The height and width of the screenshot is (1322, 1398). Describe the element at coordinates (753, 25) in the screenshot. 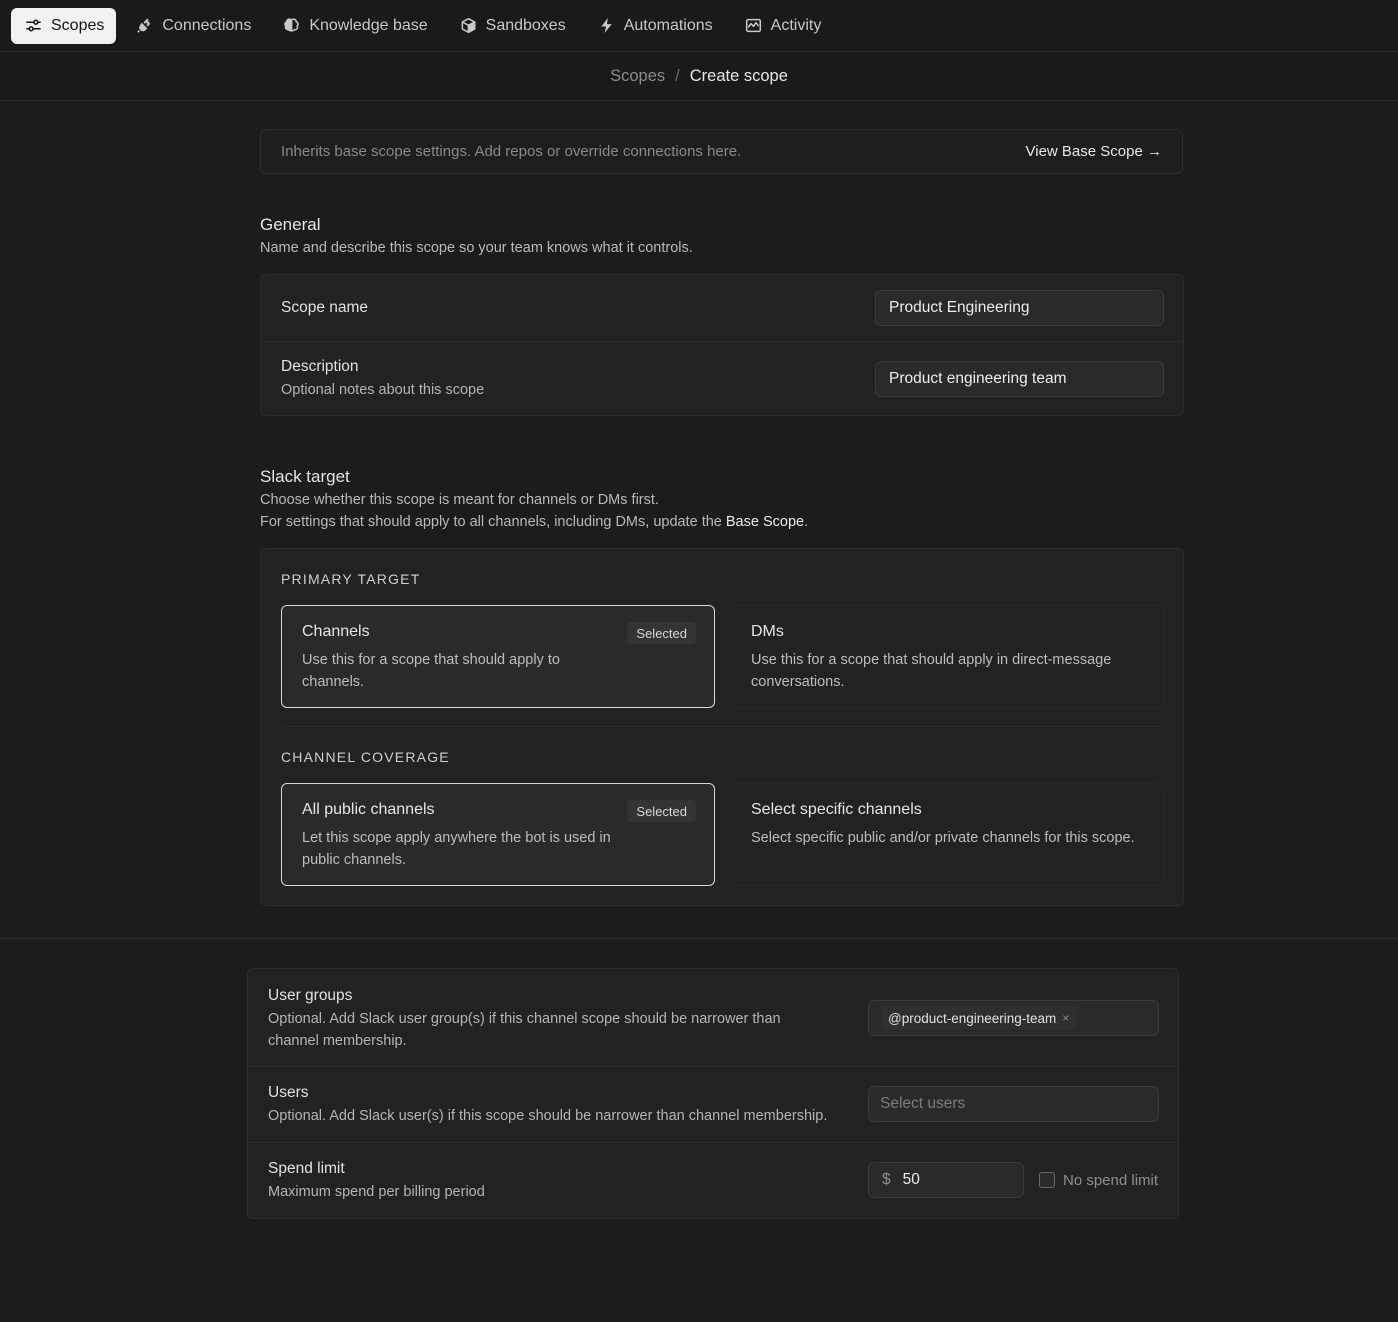

I see `activity-chart-icon` at that location.